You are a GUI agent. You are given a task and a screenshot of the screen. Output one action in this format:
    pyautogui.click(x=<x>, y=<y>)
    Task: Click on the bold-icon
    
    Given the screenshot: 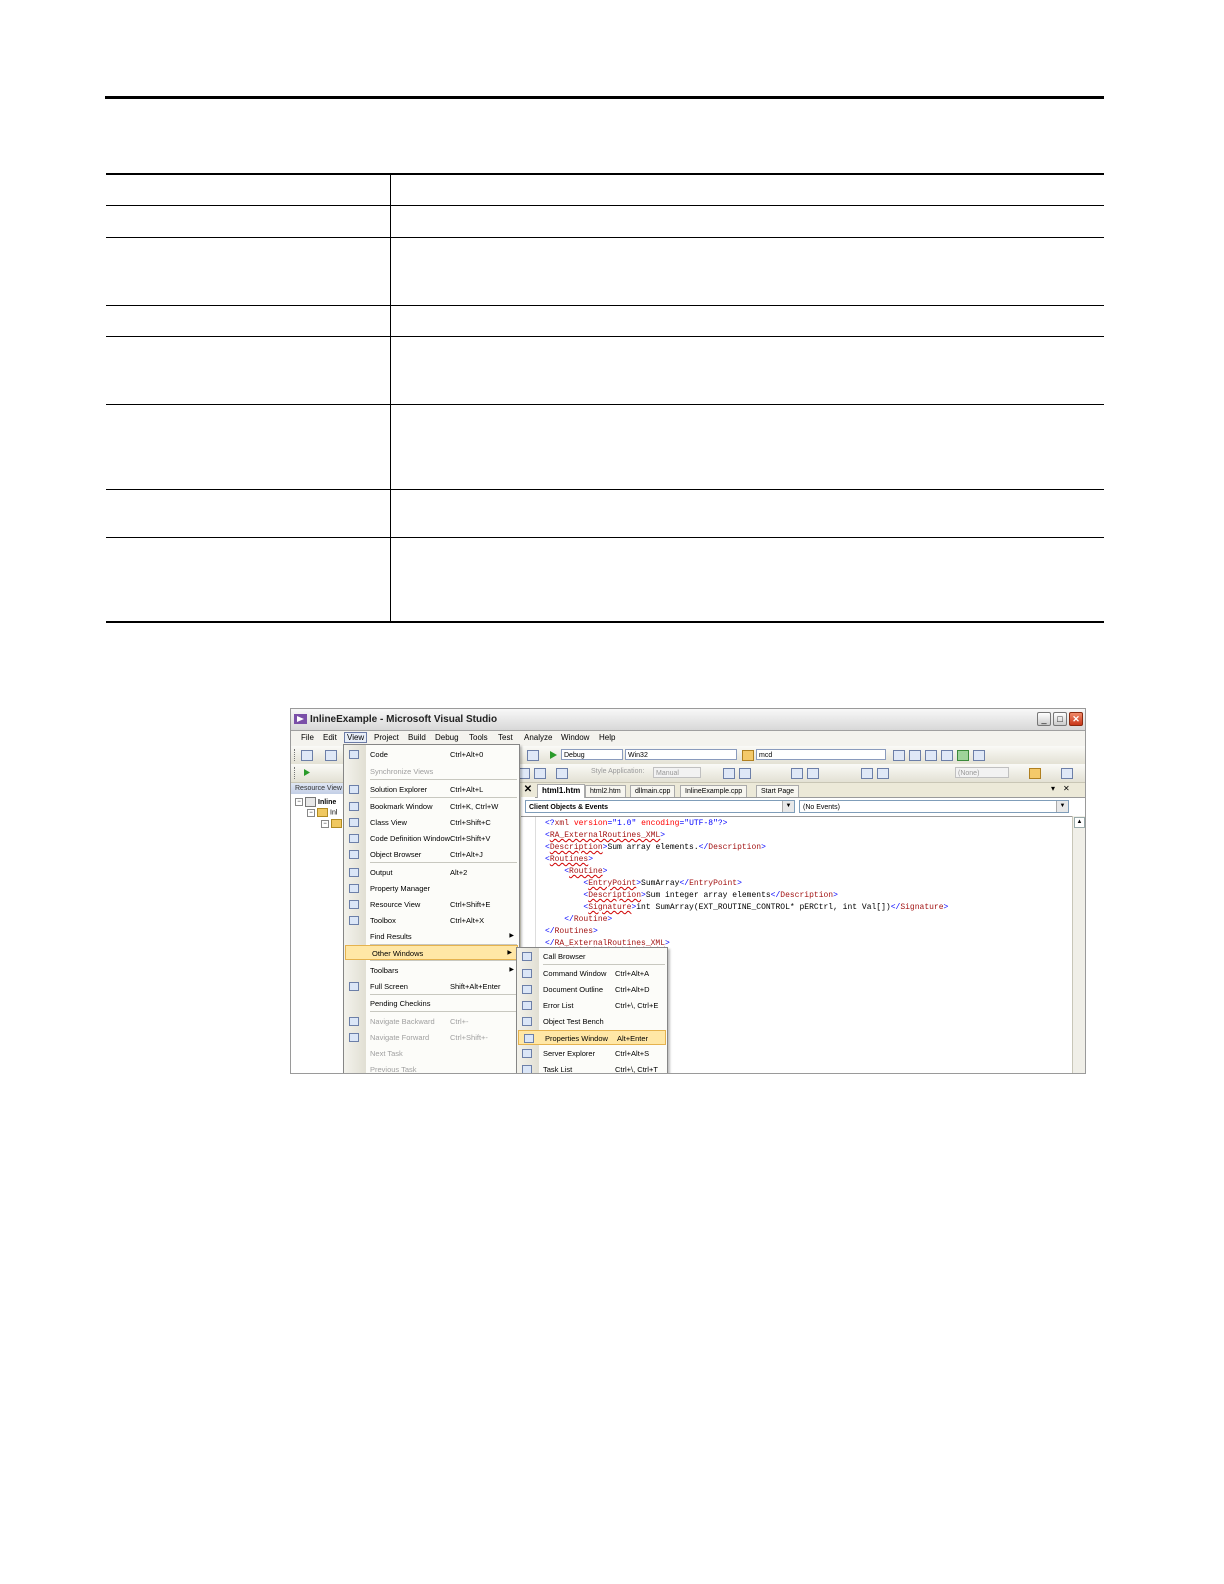 What is the action you would take?
    pyautogui.click(x=745, y=773)
    